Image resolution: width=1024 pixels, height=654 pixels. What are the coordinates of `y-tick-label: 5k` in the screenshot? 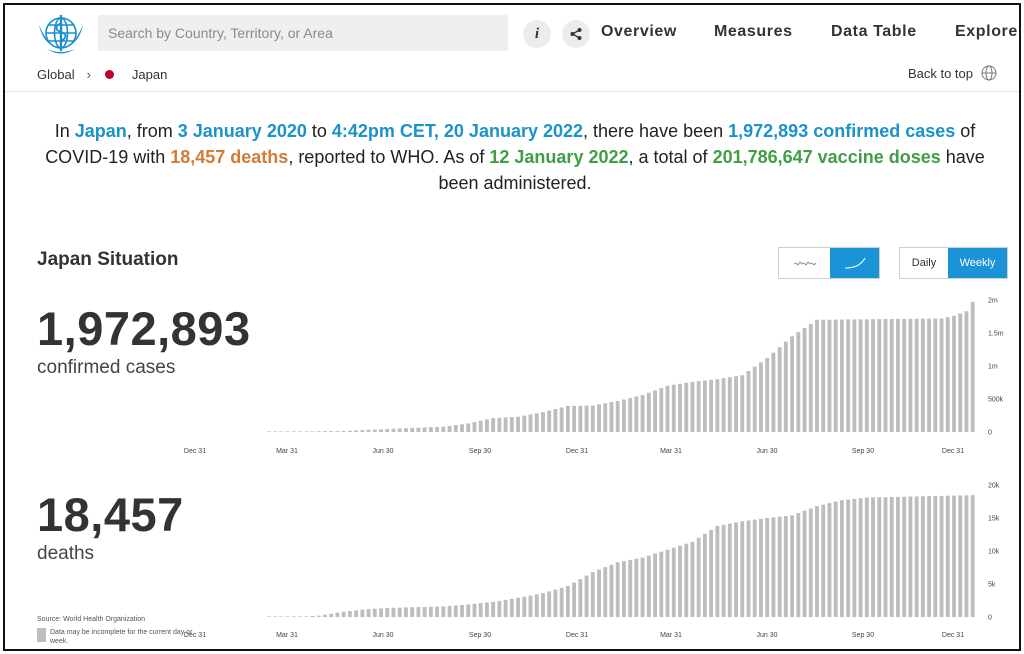 It's located at (992, 585).